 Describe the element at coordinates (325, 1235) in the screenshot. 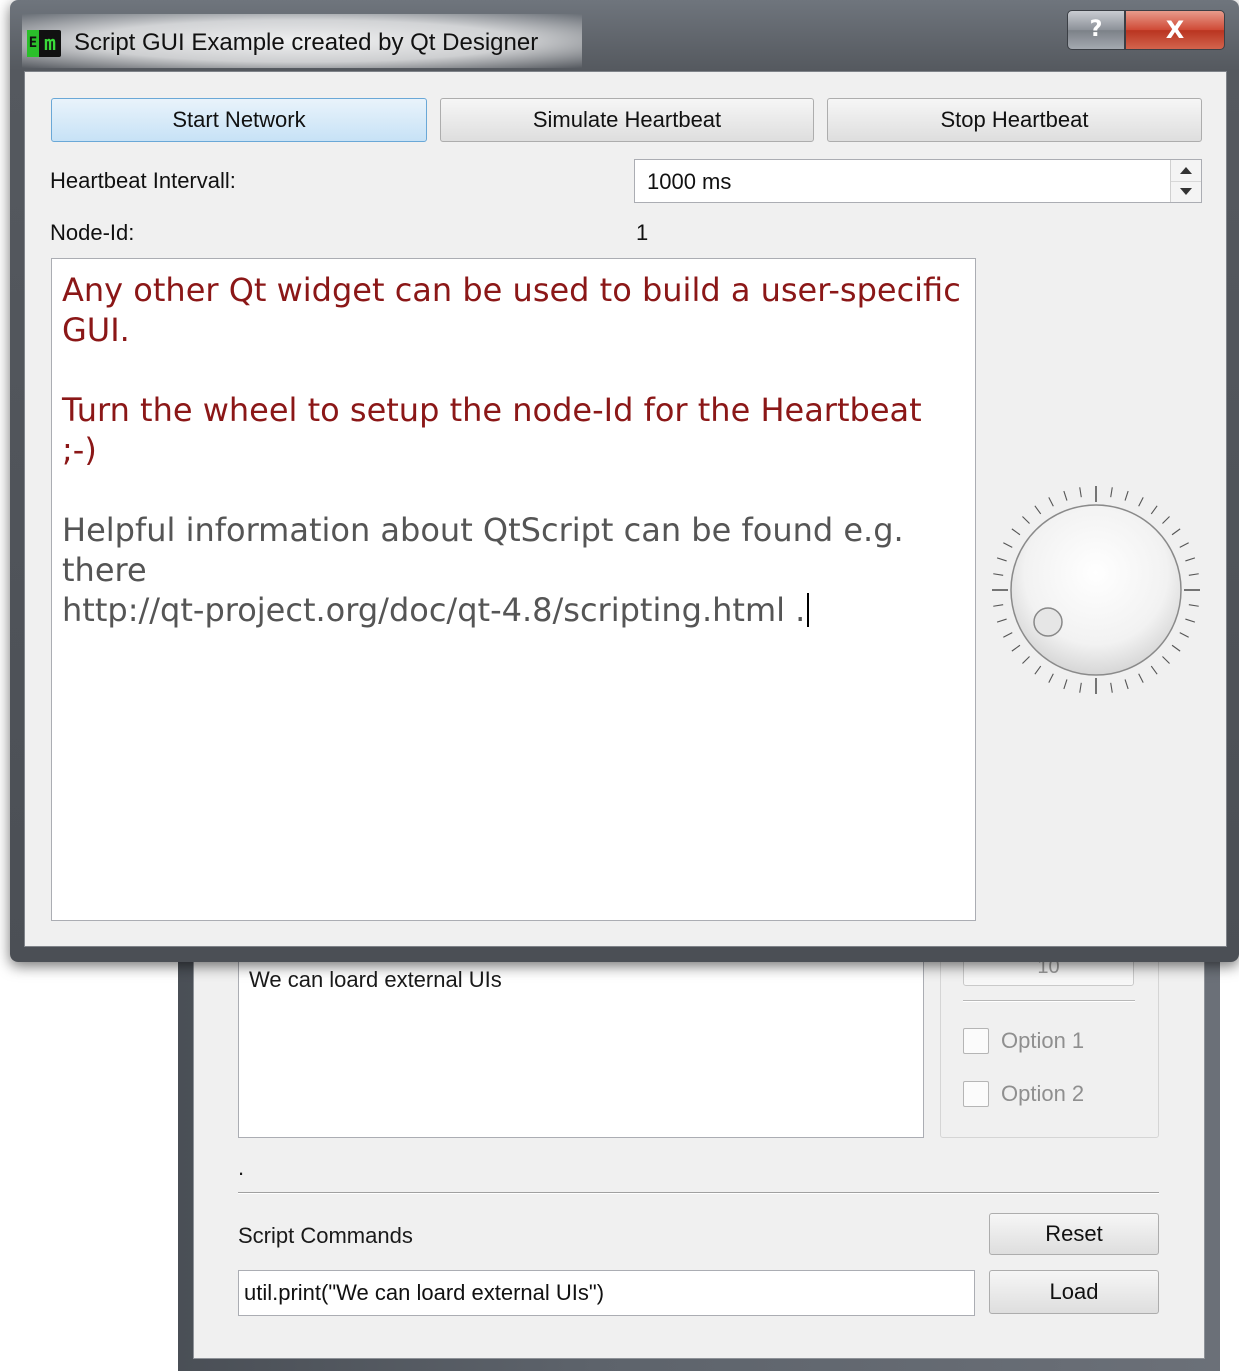

I see `script-commands-label: Script Commands` at that location.